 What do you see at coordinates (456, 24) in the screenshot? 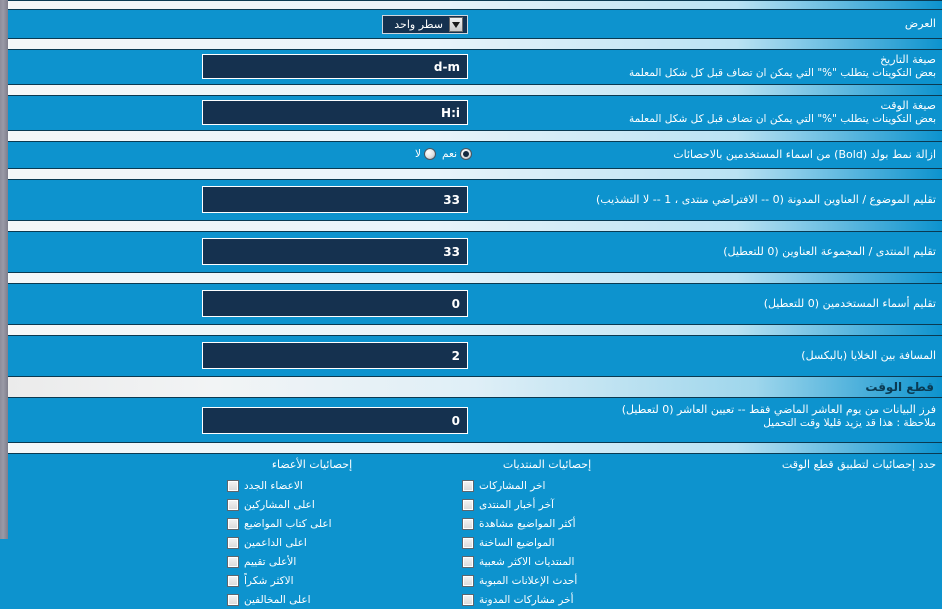
I see `chevron-down-icon` at bounding box center [456, 24].